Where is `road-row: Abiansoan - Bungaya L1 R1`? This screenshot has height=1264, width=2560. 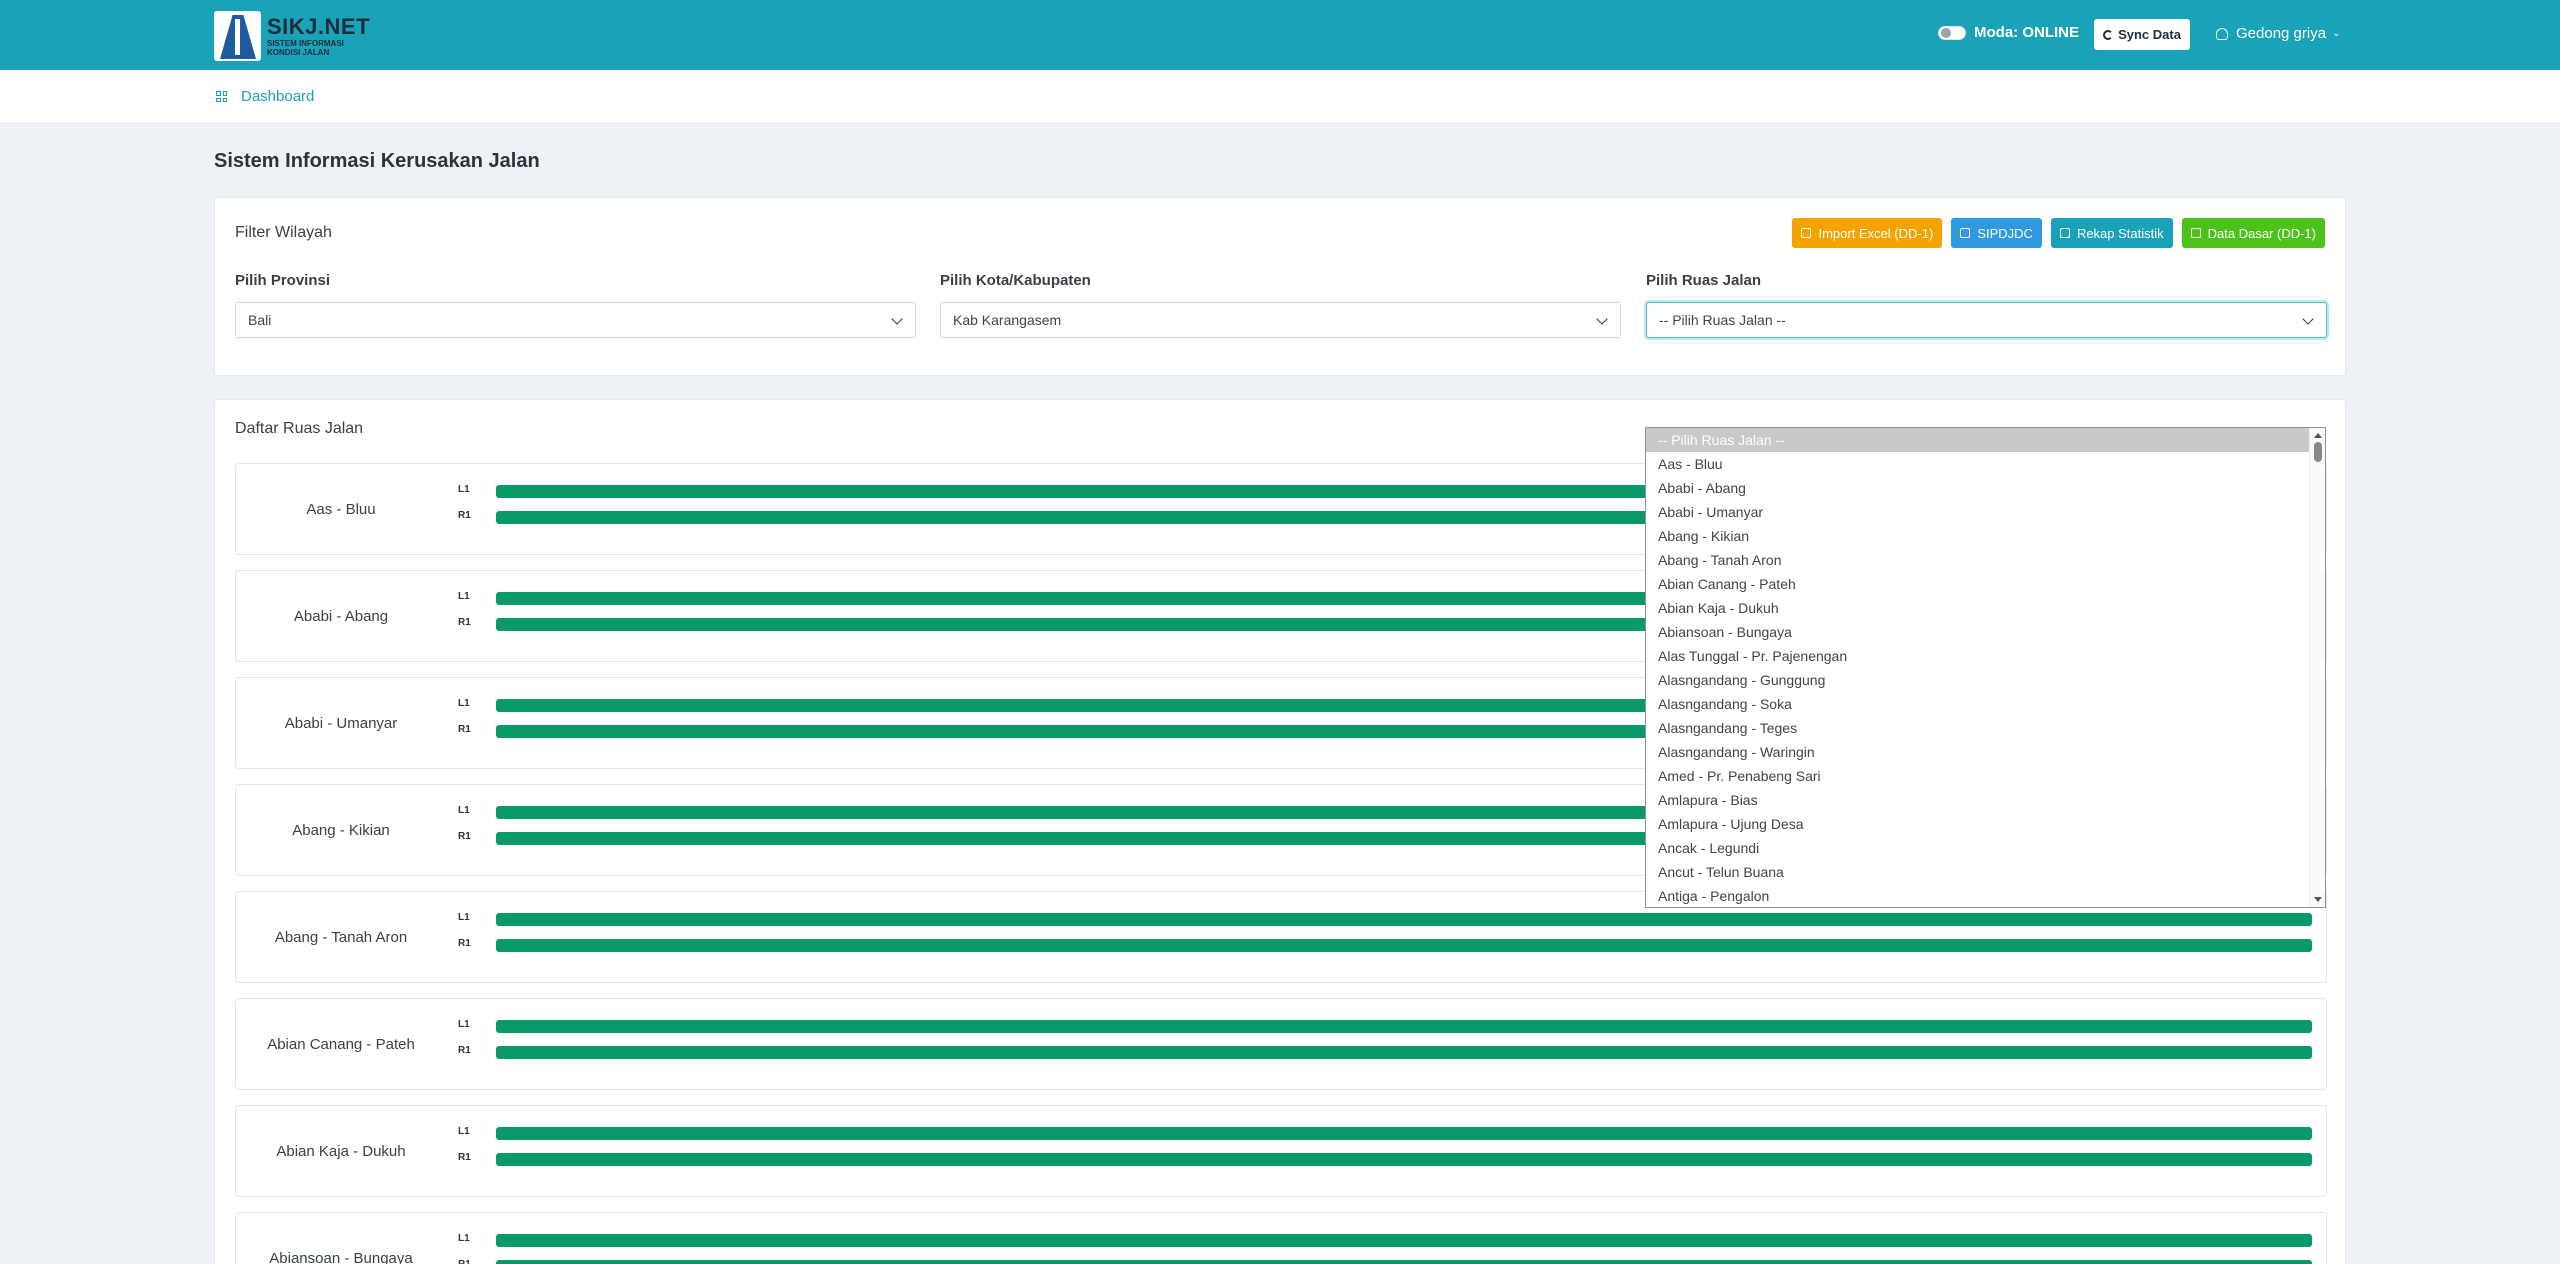 road-row: Abiansoan - Bungaya L1 R1 is located at coordinates (1281, 1238).